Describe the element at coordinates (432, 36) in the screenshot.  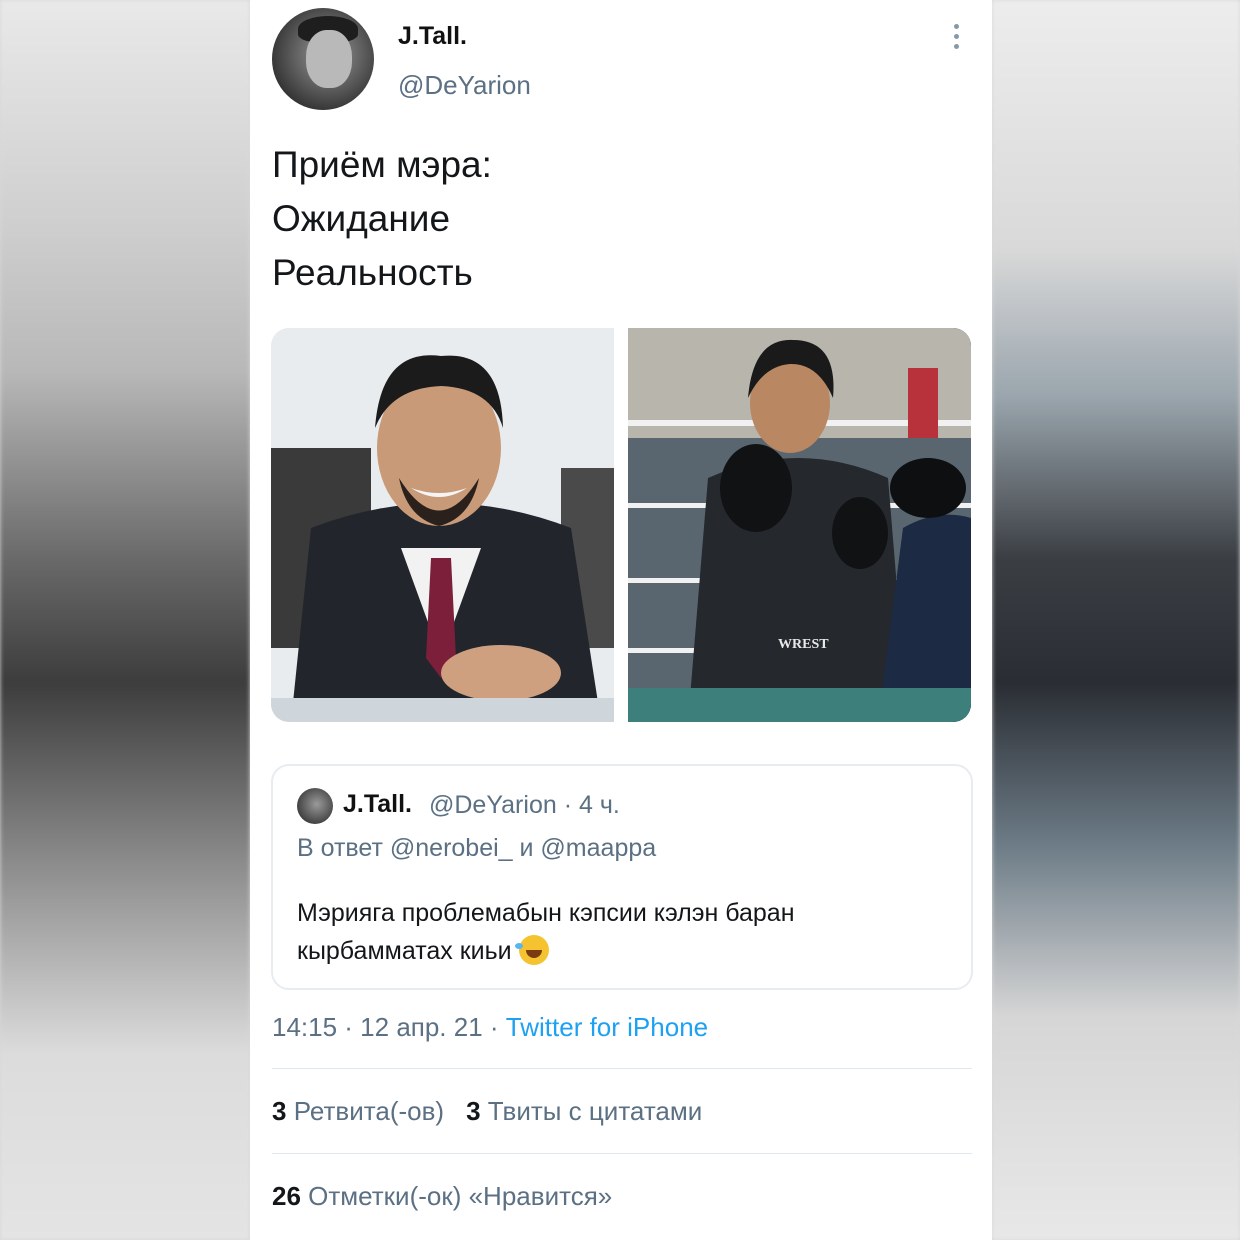
I see `author-name: J.Tall.` at that location.